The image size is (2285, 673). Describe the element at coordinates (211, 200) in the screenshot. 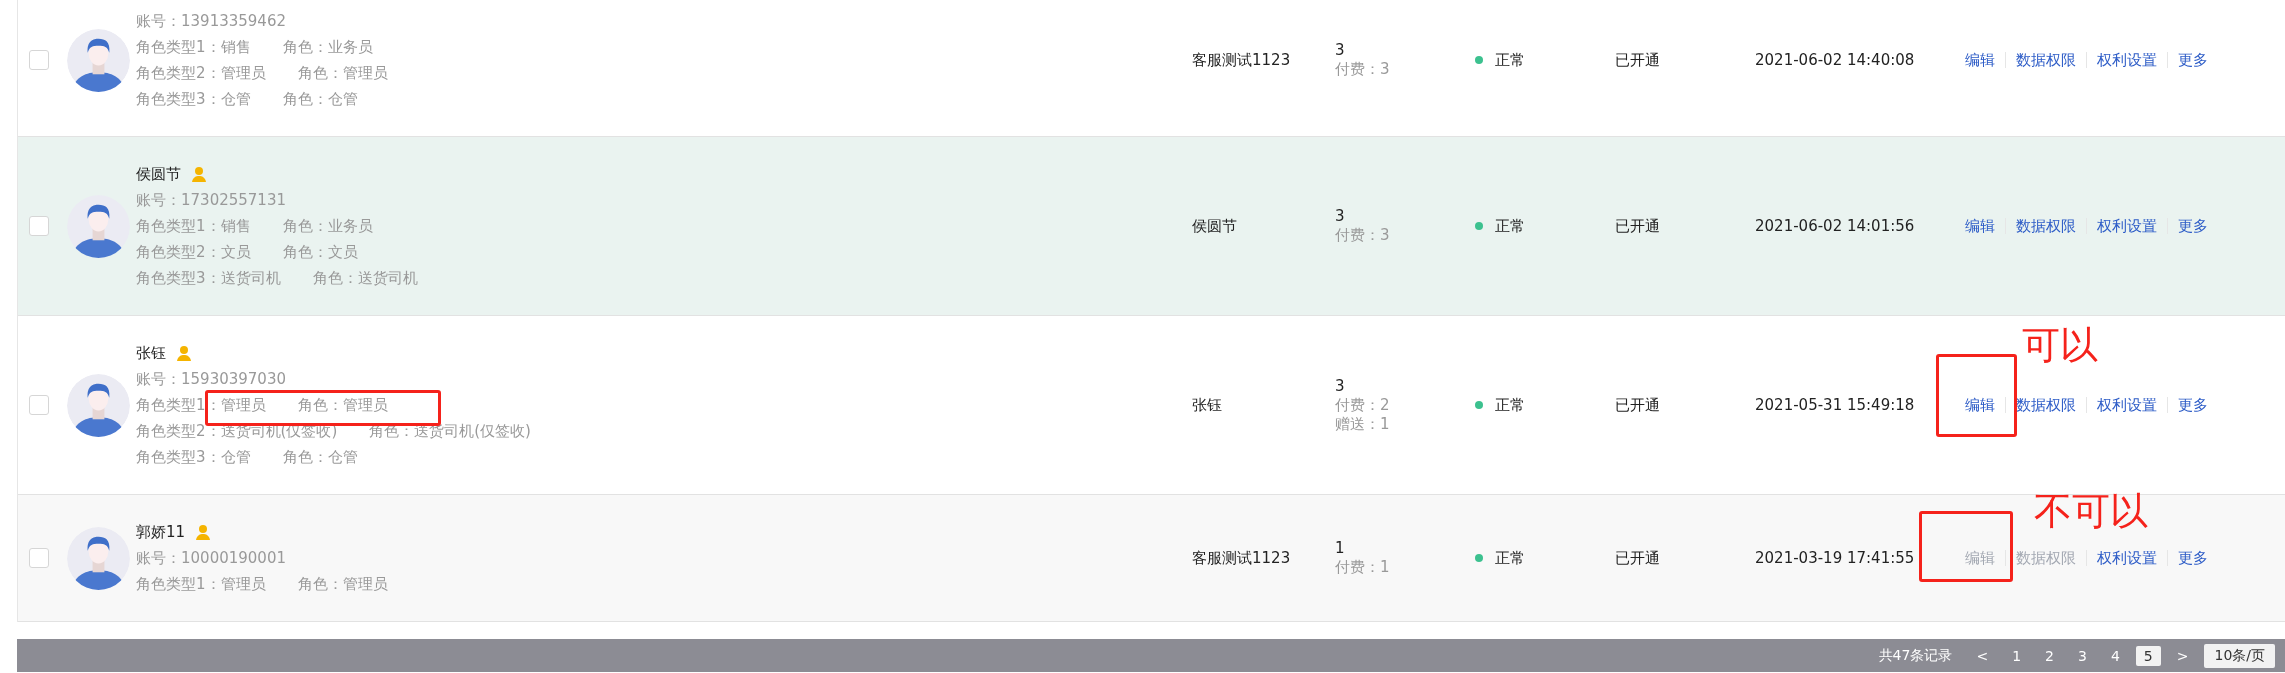

I see `account-text: 账号：17302557131` at that location.